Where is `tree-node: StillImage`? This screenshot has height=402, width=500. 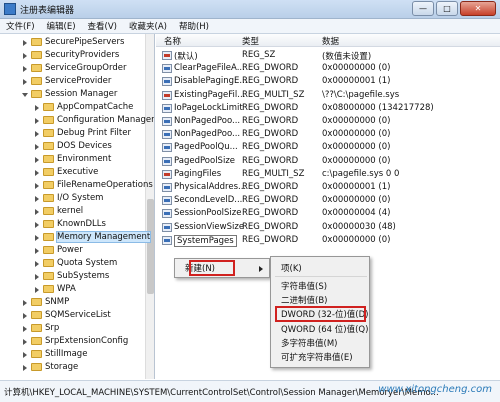
tree-node: StillImage is located at coordinates (54, 354).